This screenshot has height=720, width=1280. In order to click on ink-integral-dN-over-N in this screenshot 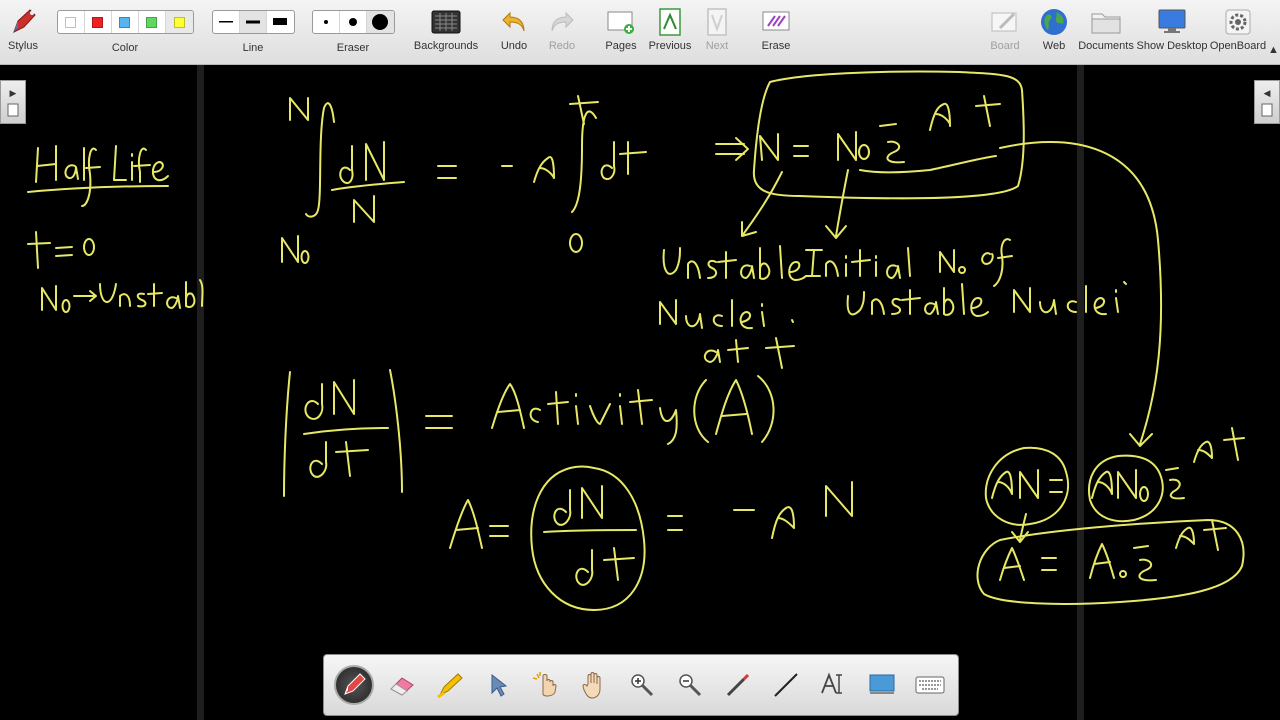, I will do `click(343, 183)`.